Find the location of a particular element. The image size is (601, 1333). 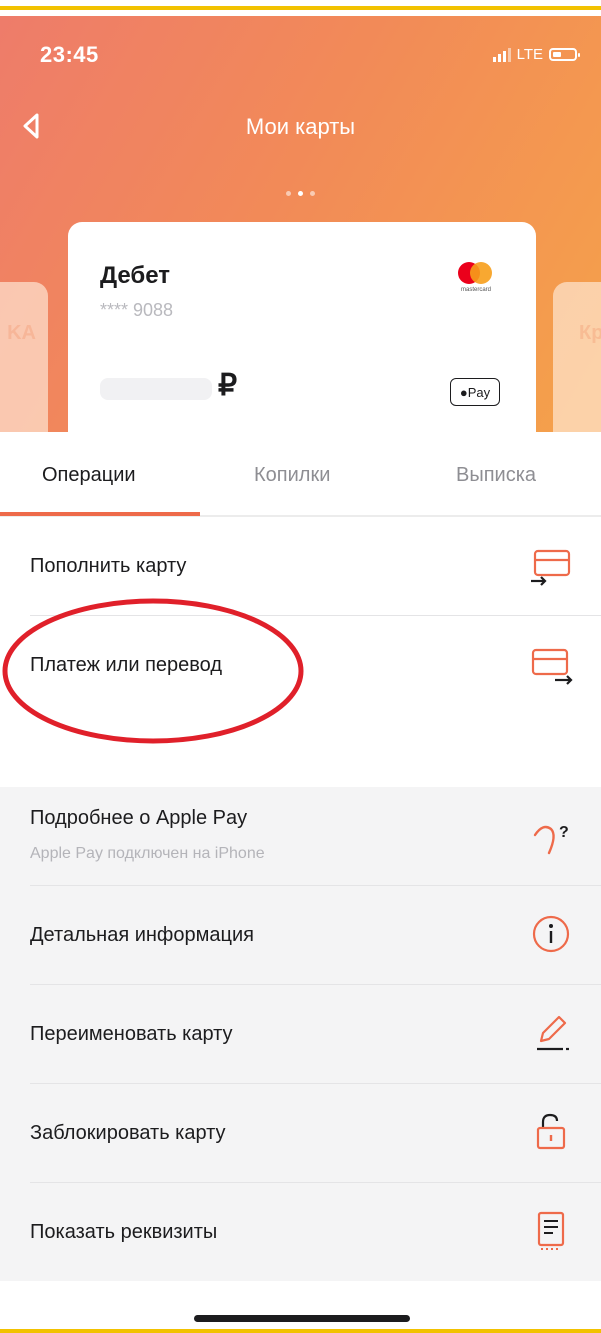

card-in-icon is located at coordinates (551, 567).